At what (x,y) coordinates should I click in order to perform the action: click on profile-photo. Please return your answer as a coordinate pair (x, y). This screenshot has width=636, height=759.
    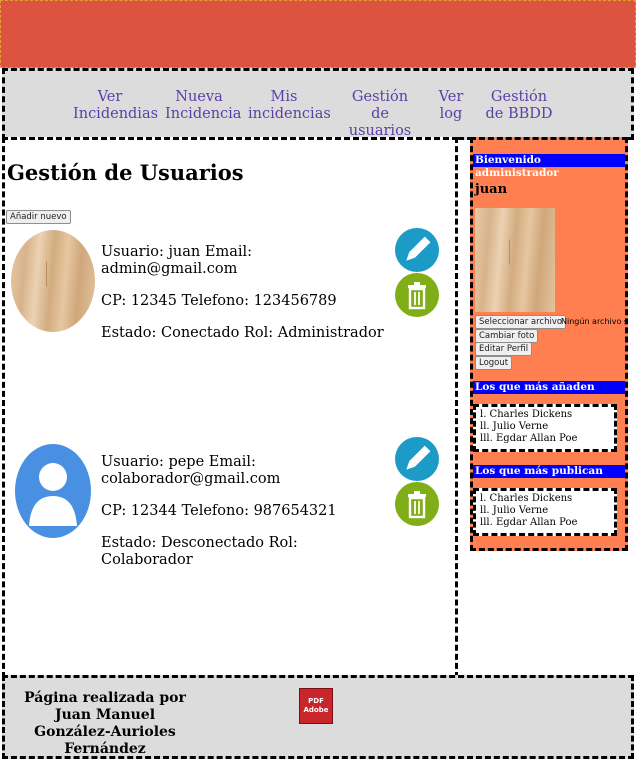
    Looking at the image, I should click on (515, 260).